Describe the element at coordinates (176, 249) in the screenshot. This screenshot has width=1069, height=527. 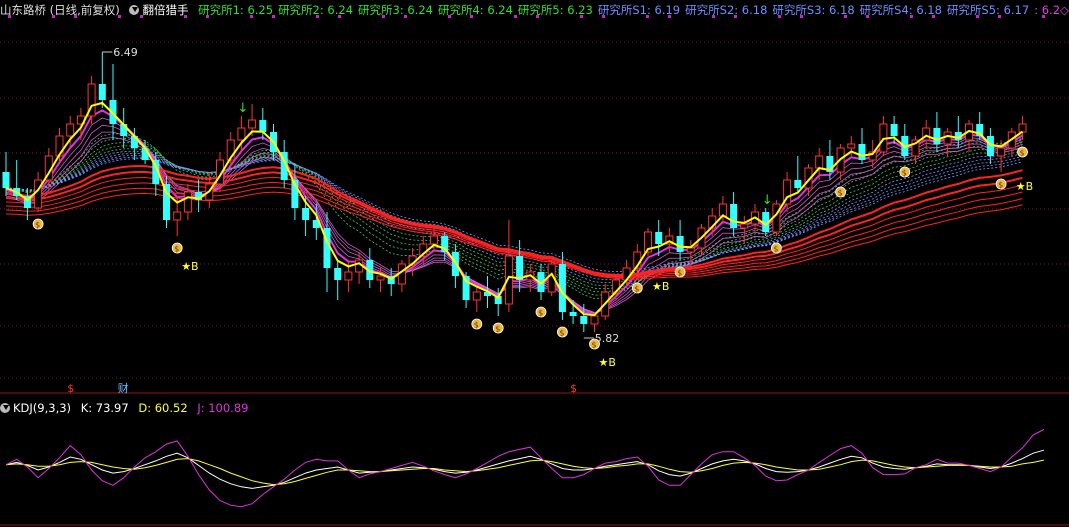
I see `money-bag-sign-1: $` at that location.